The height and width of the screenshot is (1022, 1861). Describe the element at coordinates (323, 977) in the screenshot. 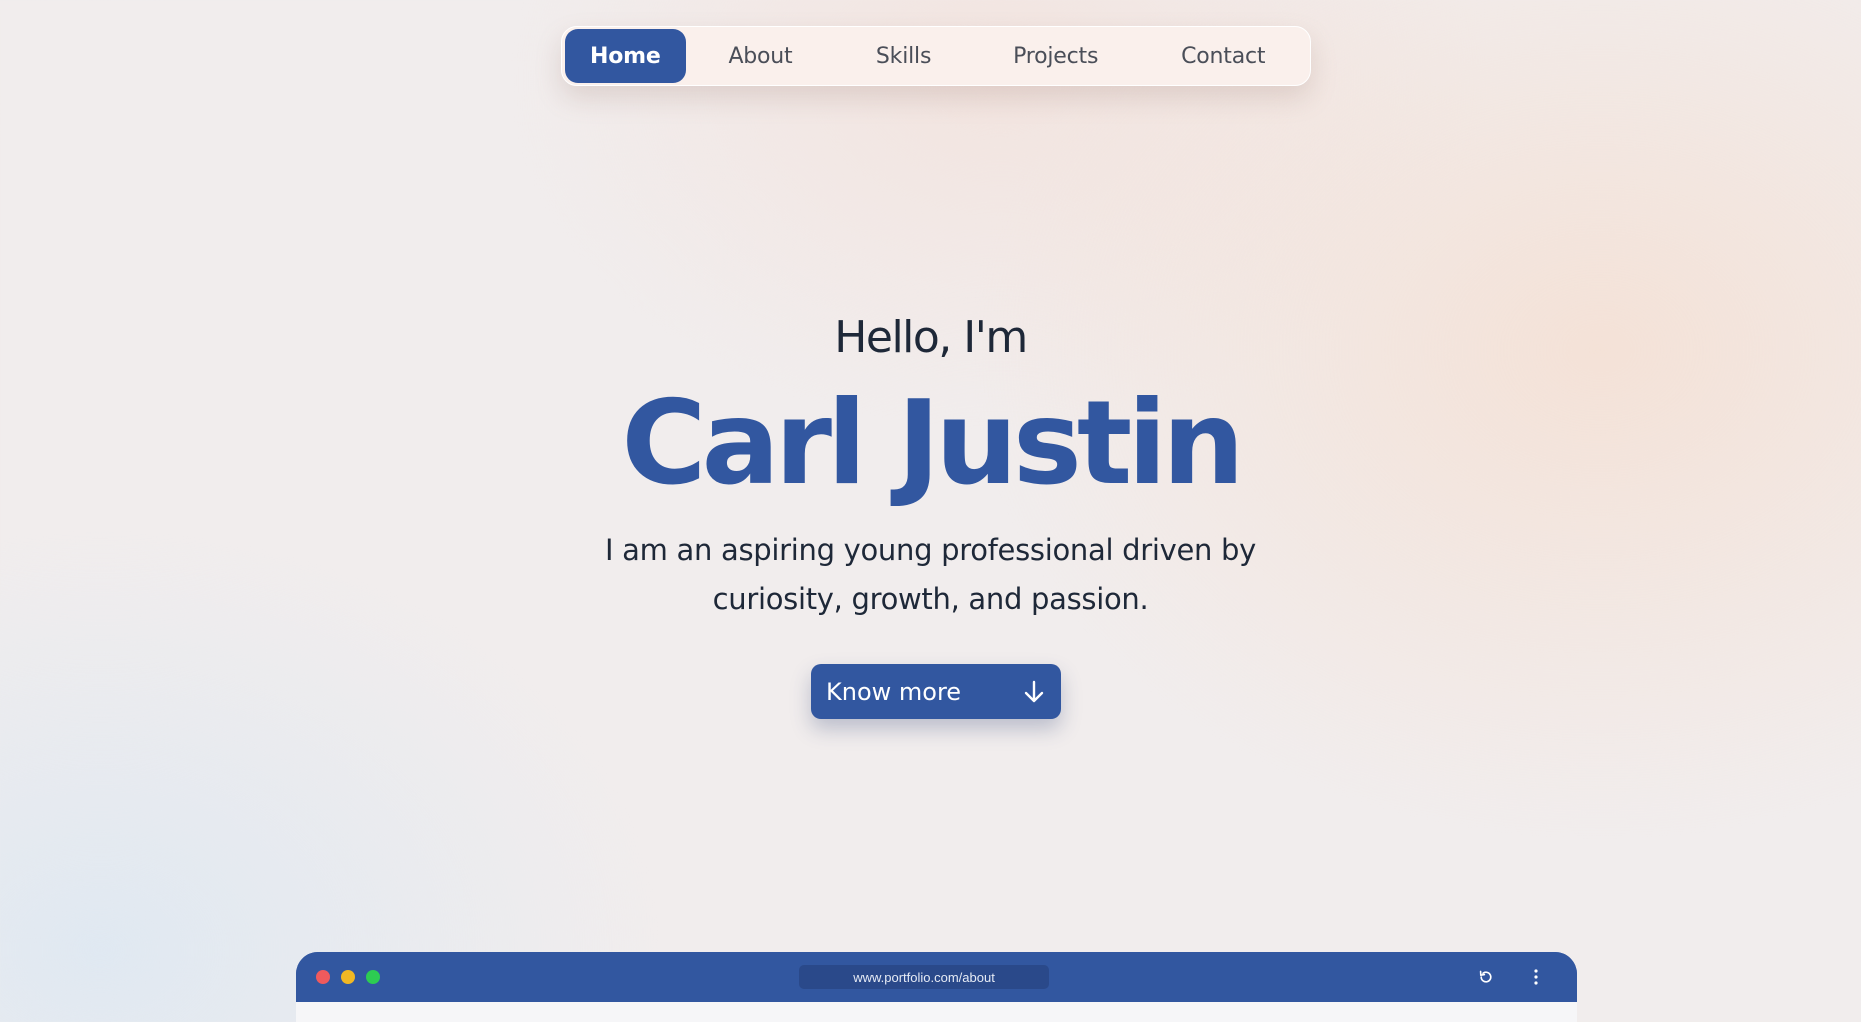

I see `window-close-dot` at that location.